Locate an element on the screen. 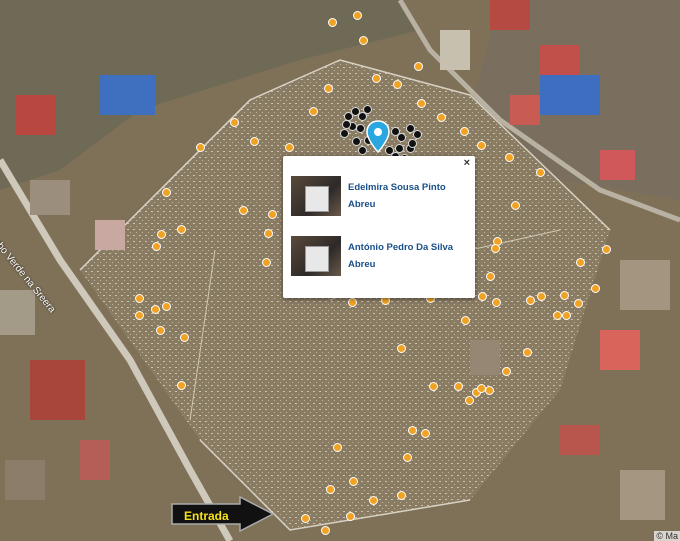 The width and height of the screenshot is (680, 541). burial-name-link: Edelmira Sousa Pinto Abreu is located at coordinates (410, 196).